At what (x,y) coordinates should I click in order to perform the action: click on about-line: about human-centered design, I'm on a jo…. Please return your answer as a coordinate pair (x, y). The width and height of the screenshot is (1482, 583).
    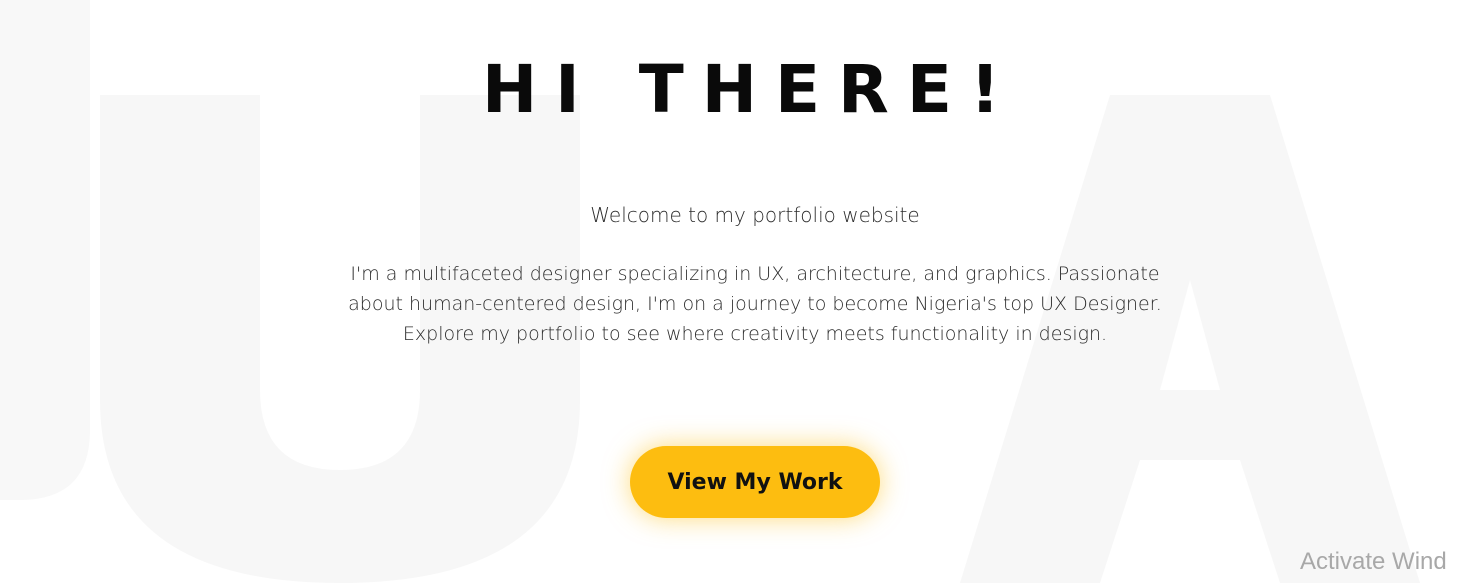
    Looking at the image, I should click on (755, 304).